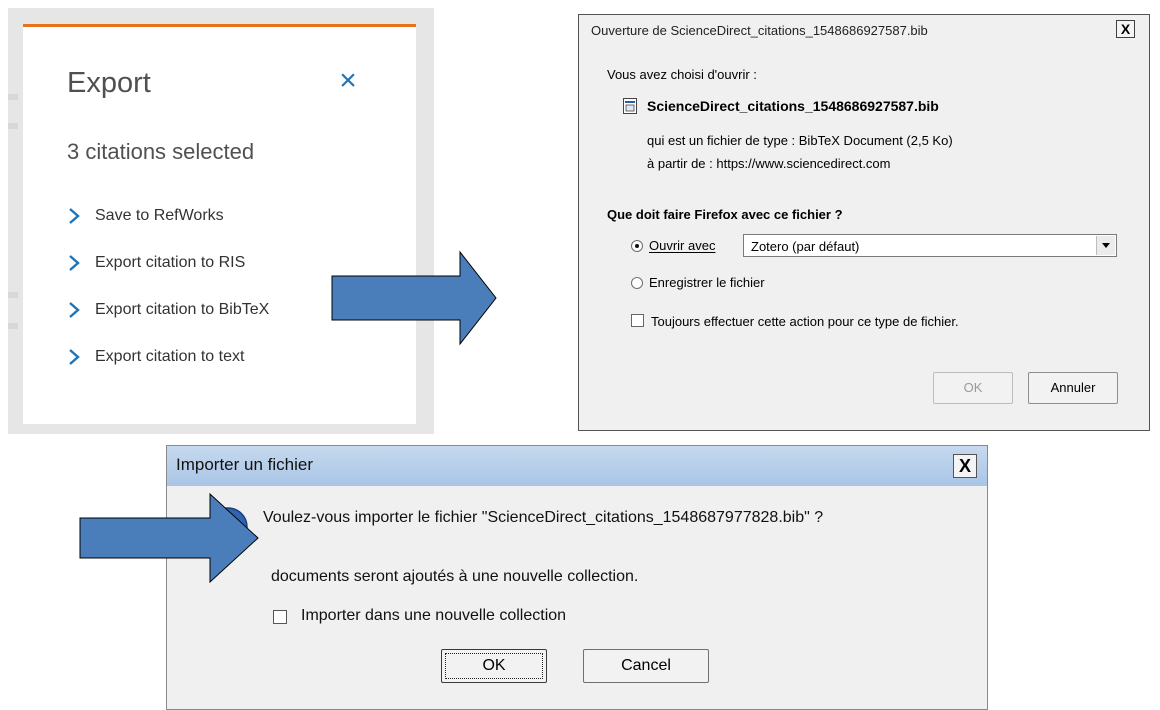 The width and height of the screenshot is (1160, 710). Describe the element at coordinates (1073, 388) in the screenshot. I see `cancel-button: Annuler` at that location.